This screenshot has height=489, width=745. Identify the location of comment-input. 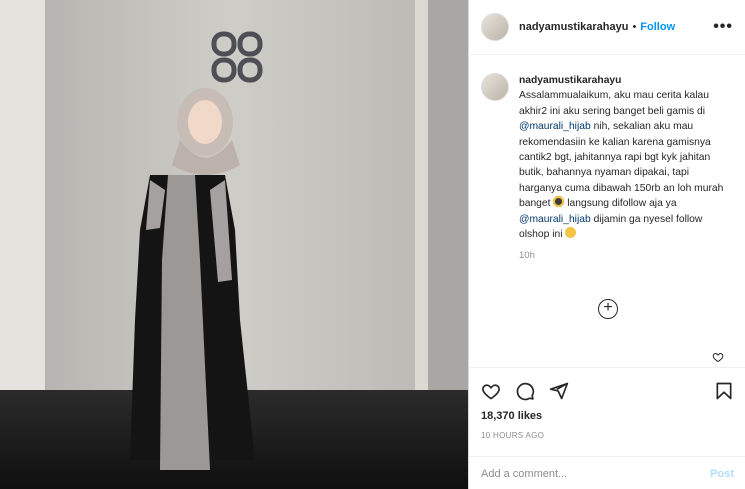
(596, 473).